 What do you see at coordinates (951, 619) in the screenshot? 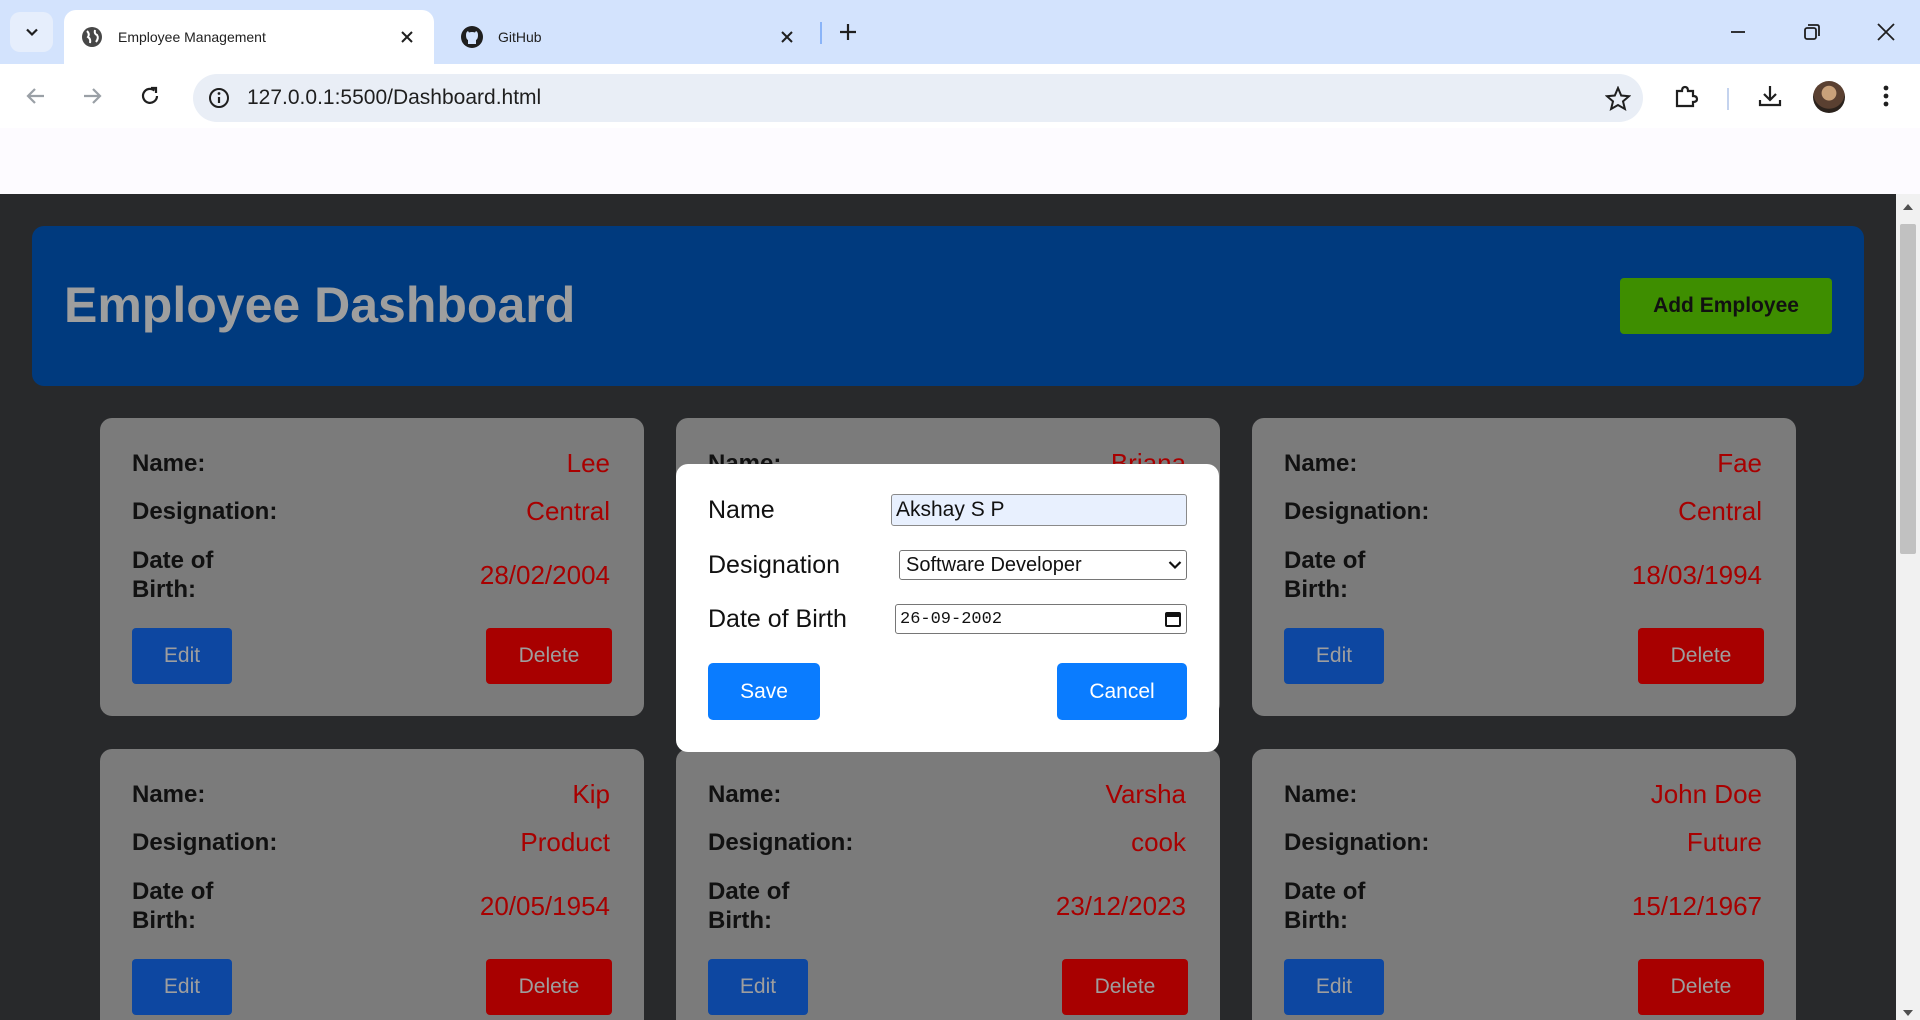
I see `dob-value: 26-09-2002` at bounding box center [951, 619].